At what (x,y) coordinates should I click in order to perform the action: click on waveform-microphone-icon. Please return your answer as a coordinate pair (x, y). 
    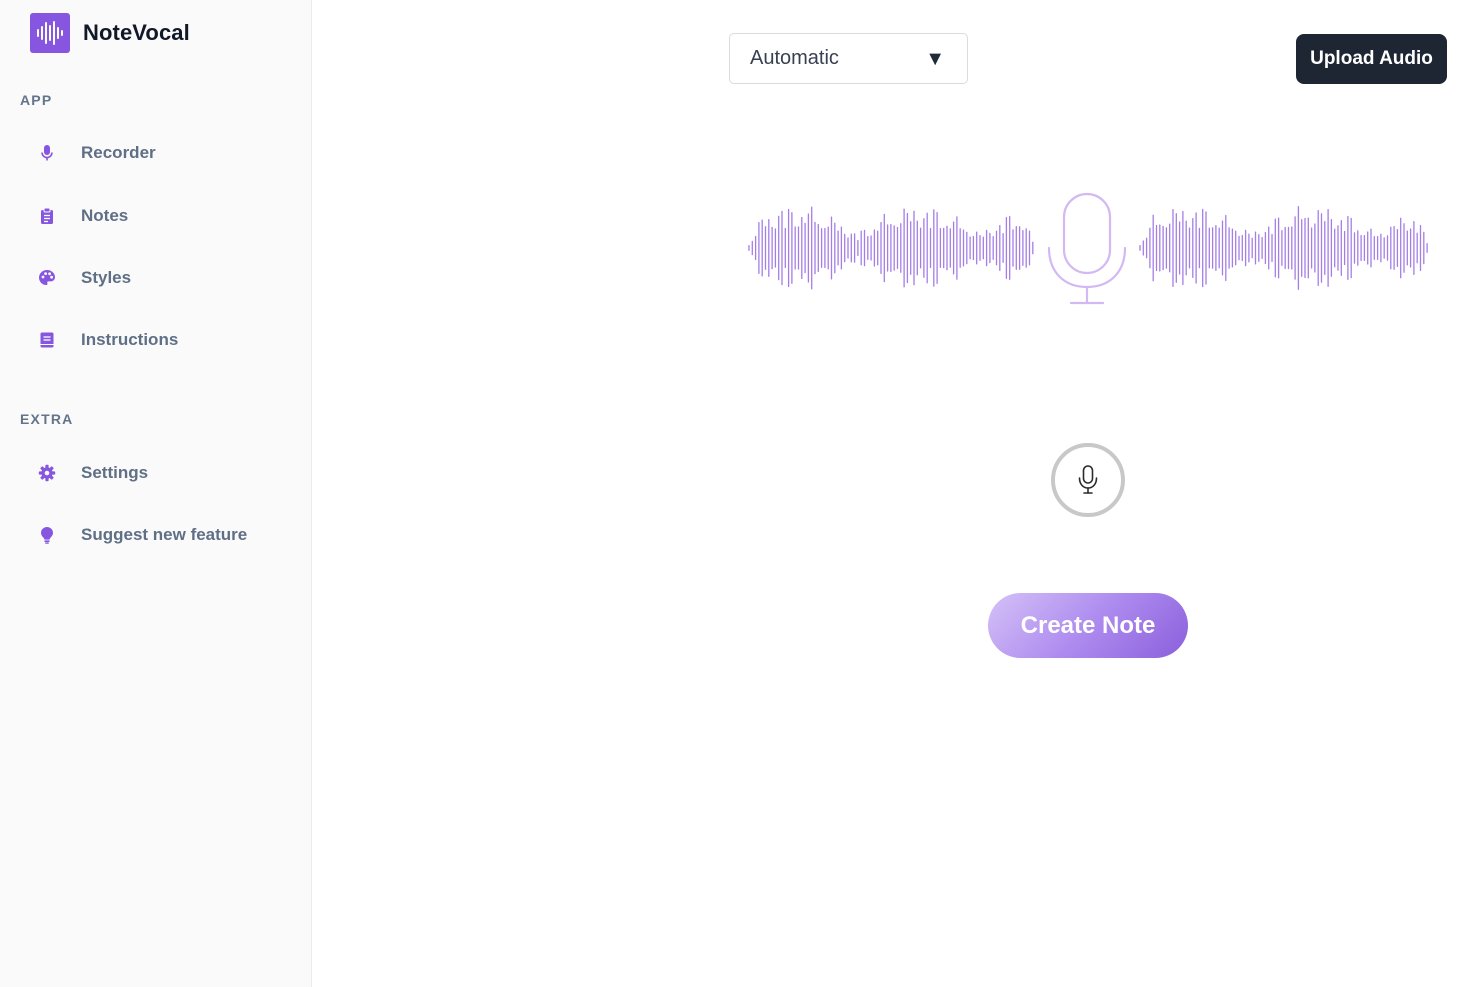
    Looking at the image, I should click on (1088, 248).